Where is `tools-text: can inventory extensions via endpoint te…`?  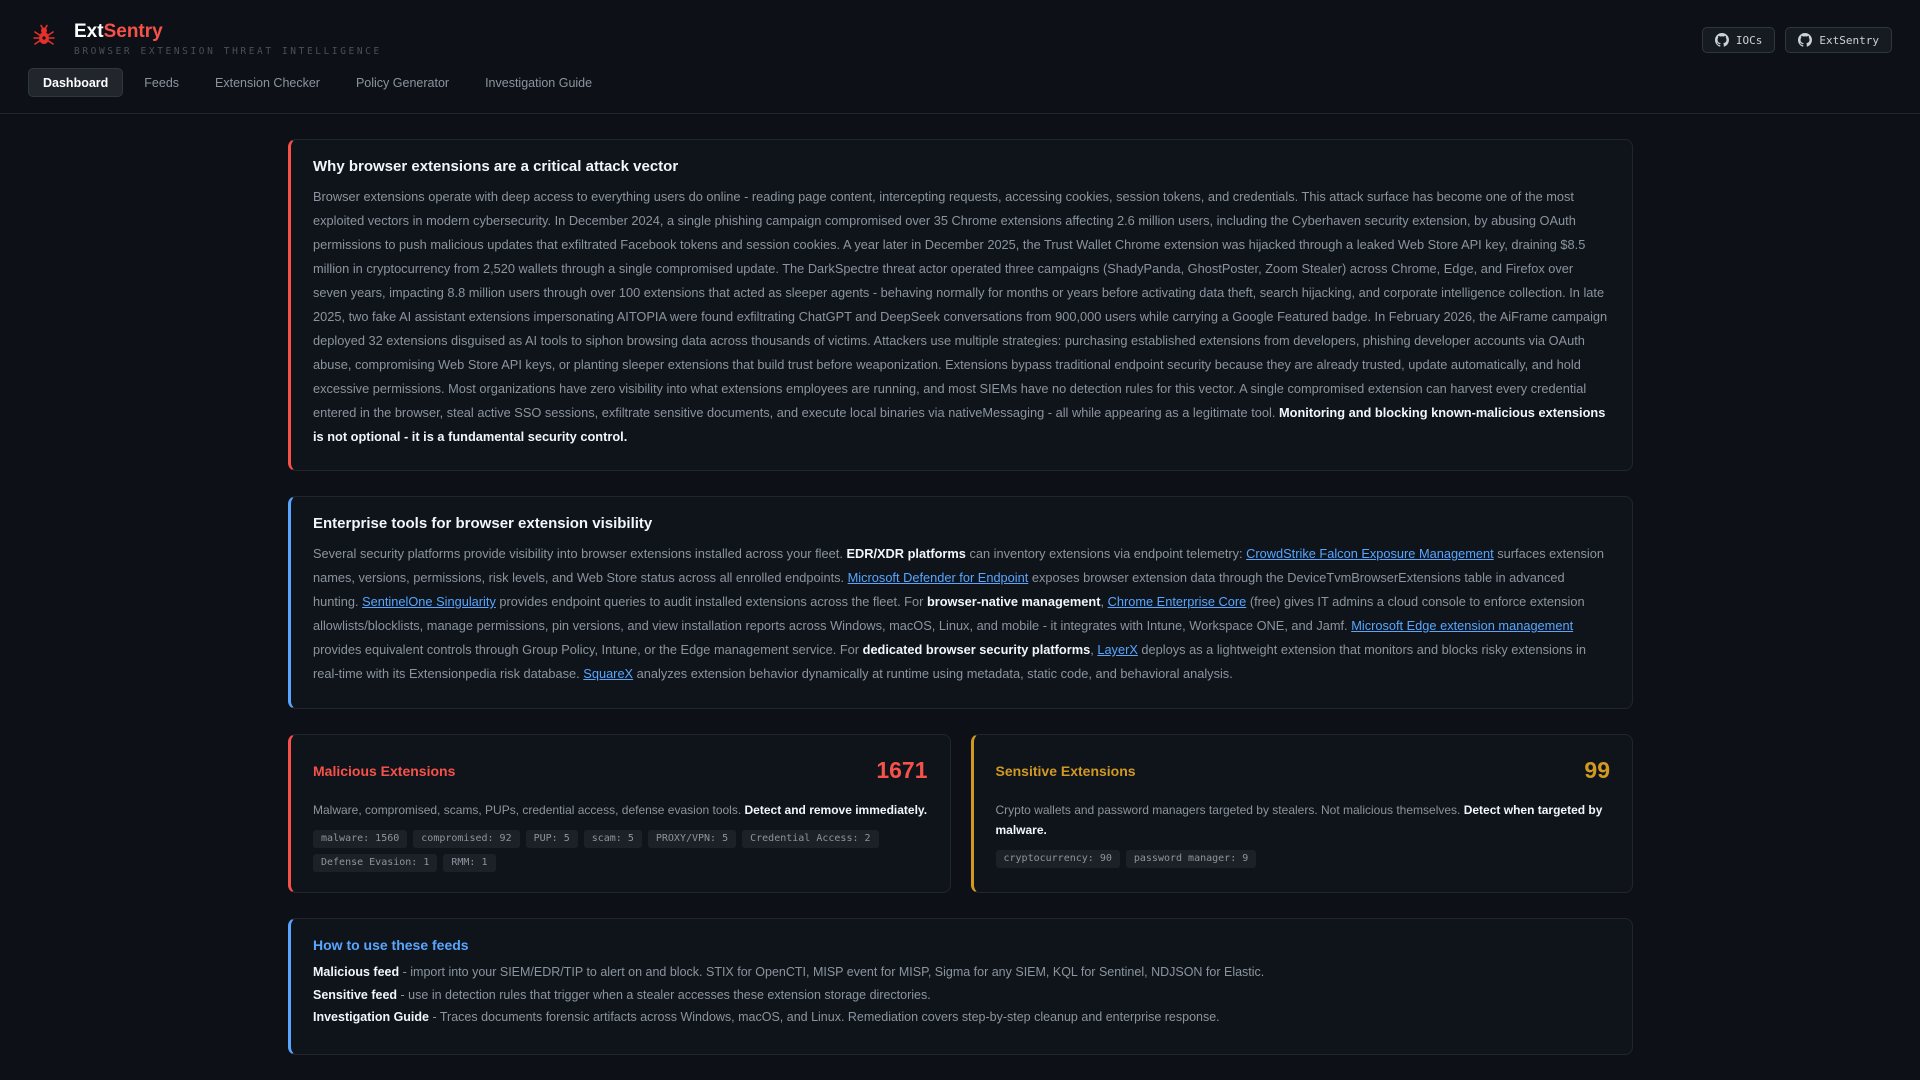
tools-text: can inventory extensions via endpoint te… is located at coordinates (1106, 553).